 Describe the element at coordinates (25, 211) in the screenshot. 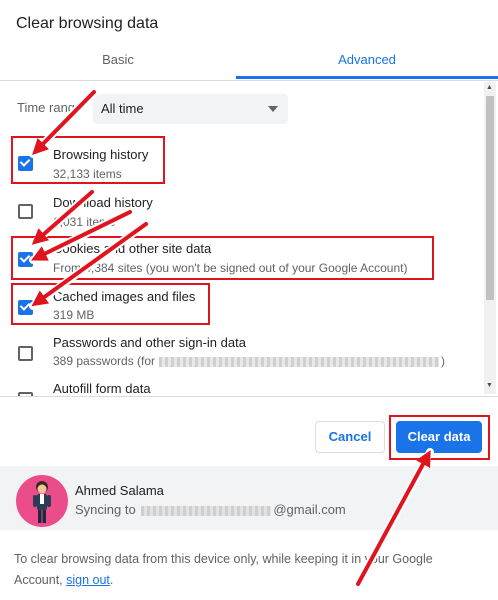

I see `download-history-checkbox` at that location.